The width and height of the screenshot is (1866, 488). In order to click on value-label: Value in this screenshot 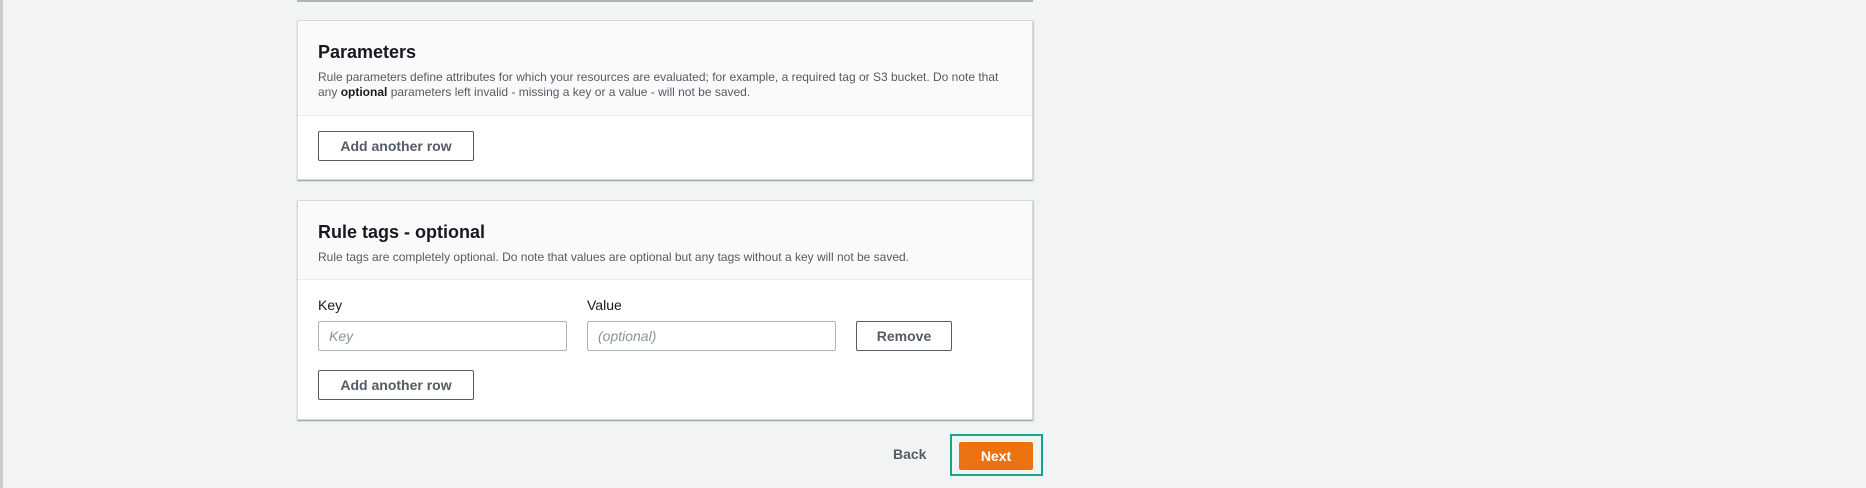, I will do `click(604, 305)`.